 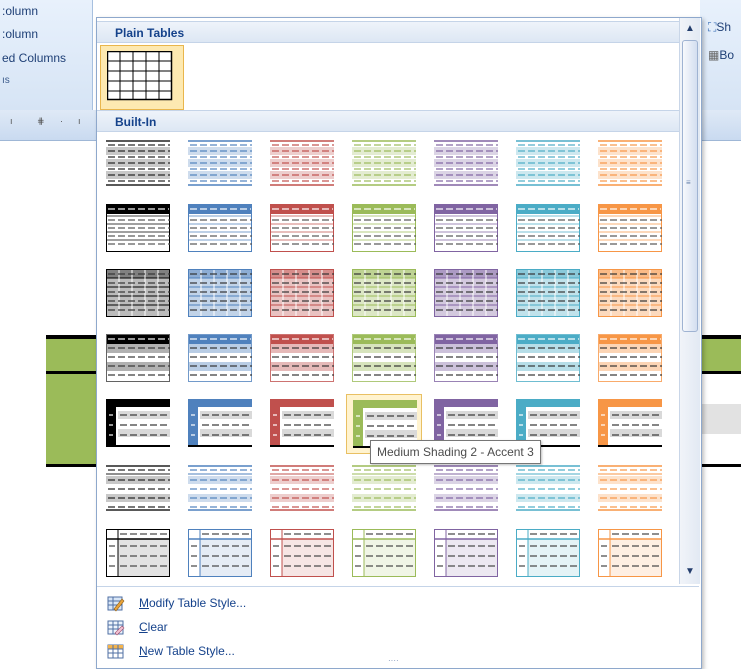 I want to click on horizontal-ruler-right, so click(x=720, y=125).